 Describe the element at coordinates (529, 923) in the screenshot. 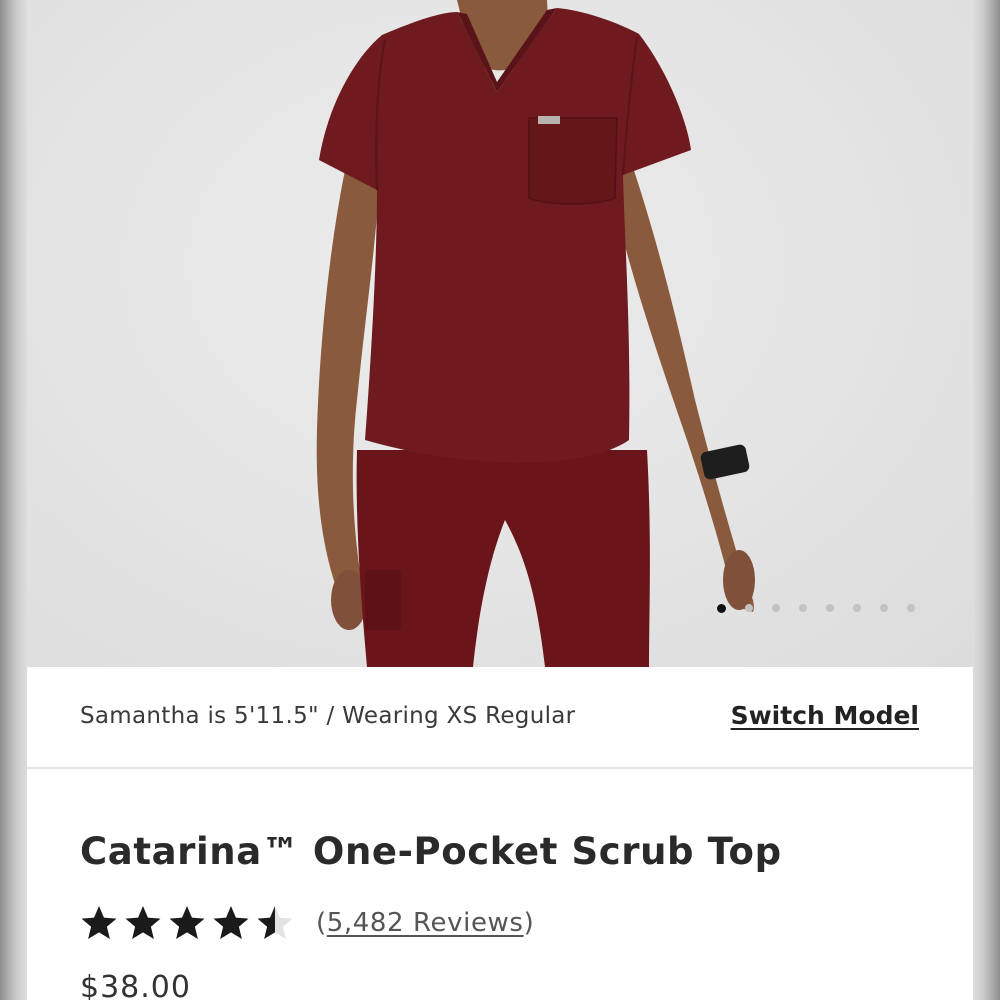

I see `reviews-close-paren: )` at that location.